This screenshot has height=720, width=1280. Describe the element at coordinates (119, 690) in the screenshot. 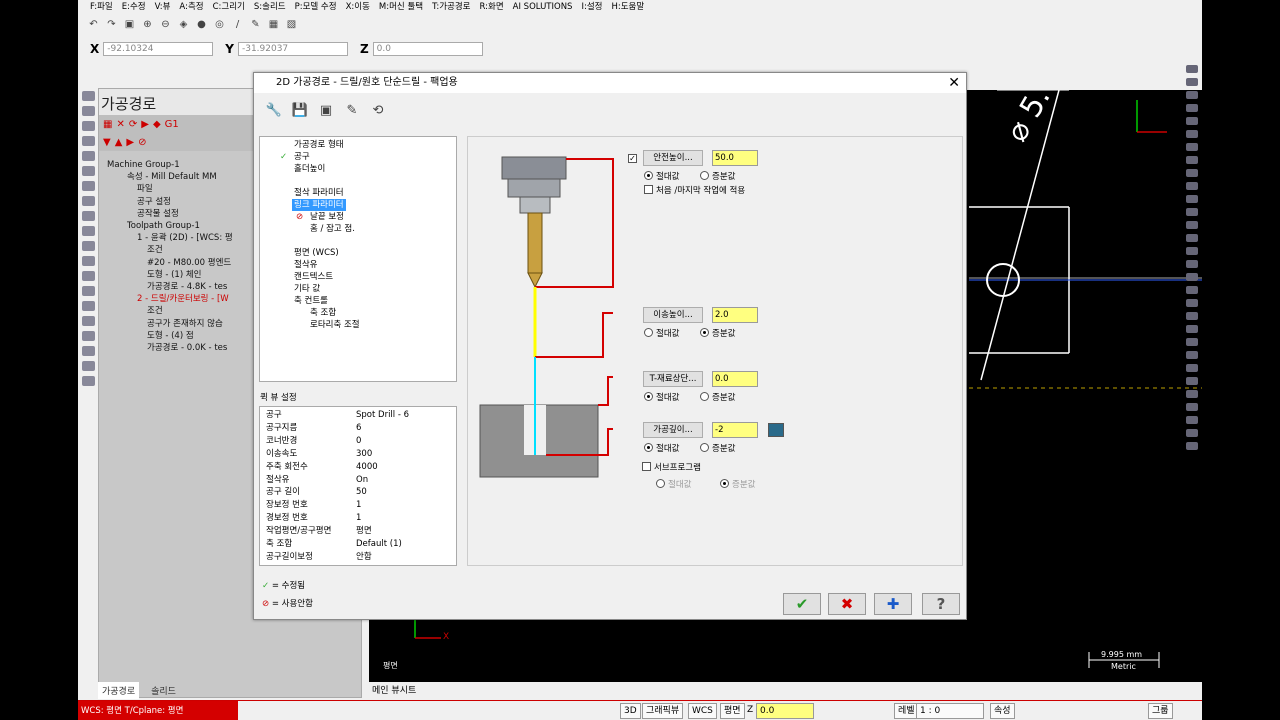

I see `tab-toolpaths: 가공경로` at that location.